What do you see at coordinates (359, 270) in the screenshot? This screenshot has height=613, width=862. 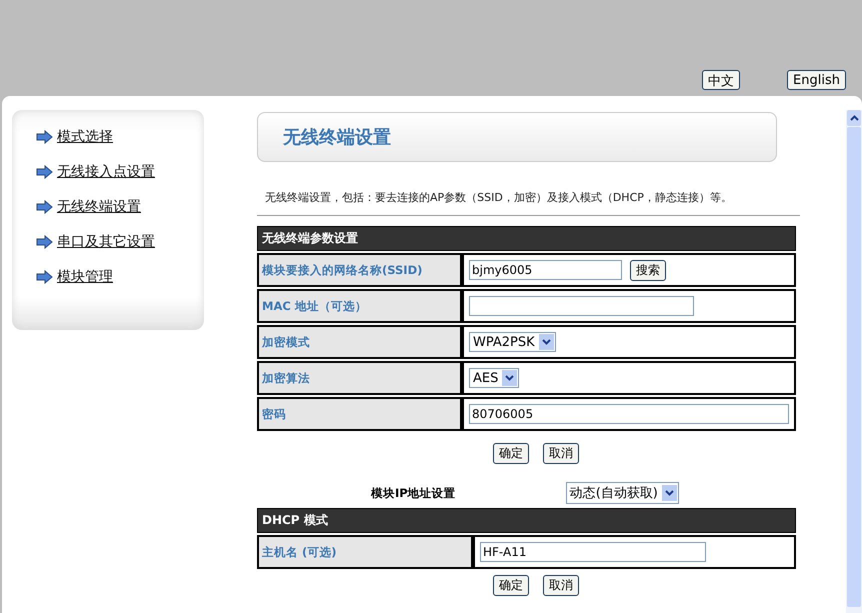 I see `field-label: 模块要接入的网络名称(SSID)` at bounding box center [359, 270].